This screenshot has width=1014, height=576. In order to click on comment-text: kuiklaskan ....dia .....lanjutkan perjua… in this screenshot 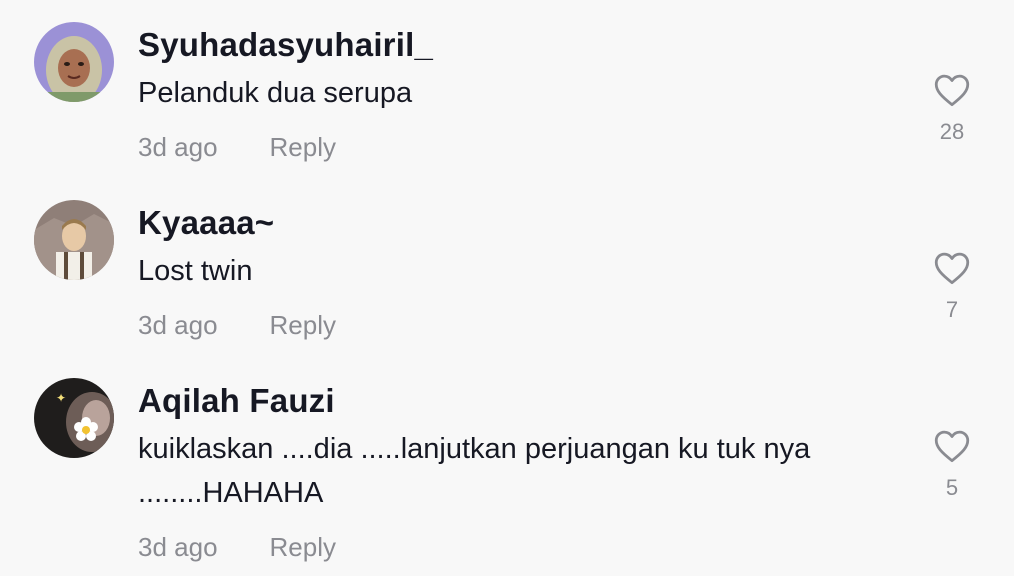, I will do `click(474, 471)`.